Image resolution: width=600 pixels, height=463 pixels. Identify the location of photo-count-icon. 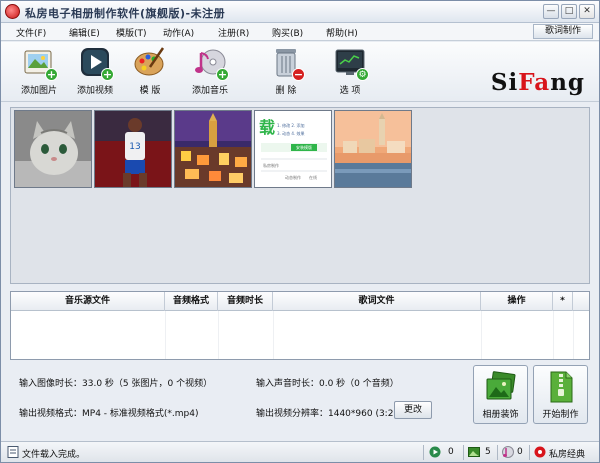
(474, 452).